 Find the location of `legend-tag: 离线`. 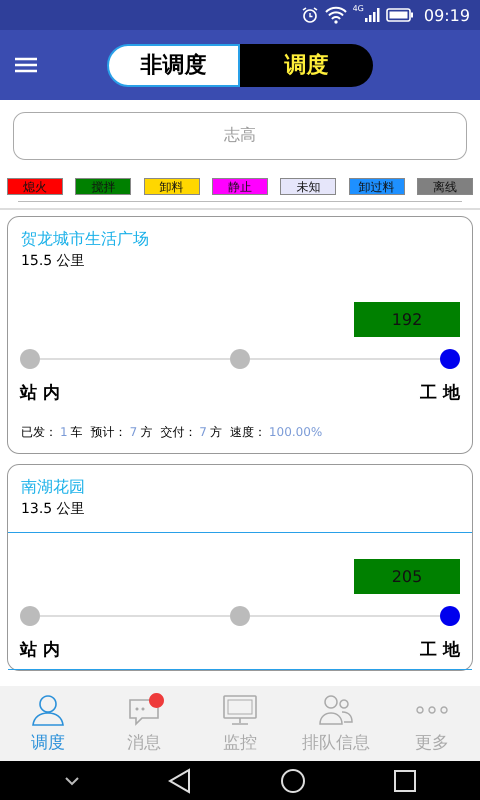

legend-tag: 离线 is located at coordinates (444, 186).